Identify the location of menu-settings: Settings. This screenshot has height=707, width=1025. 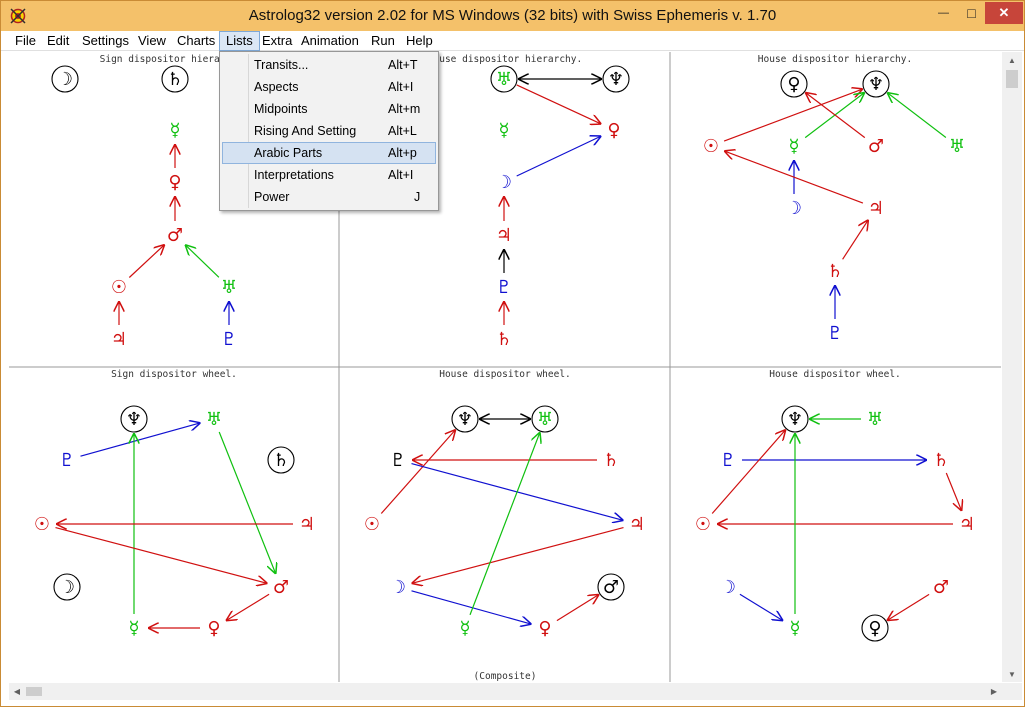
(105, 41).